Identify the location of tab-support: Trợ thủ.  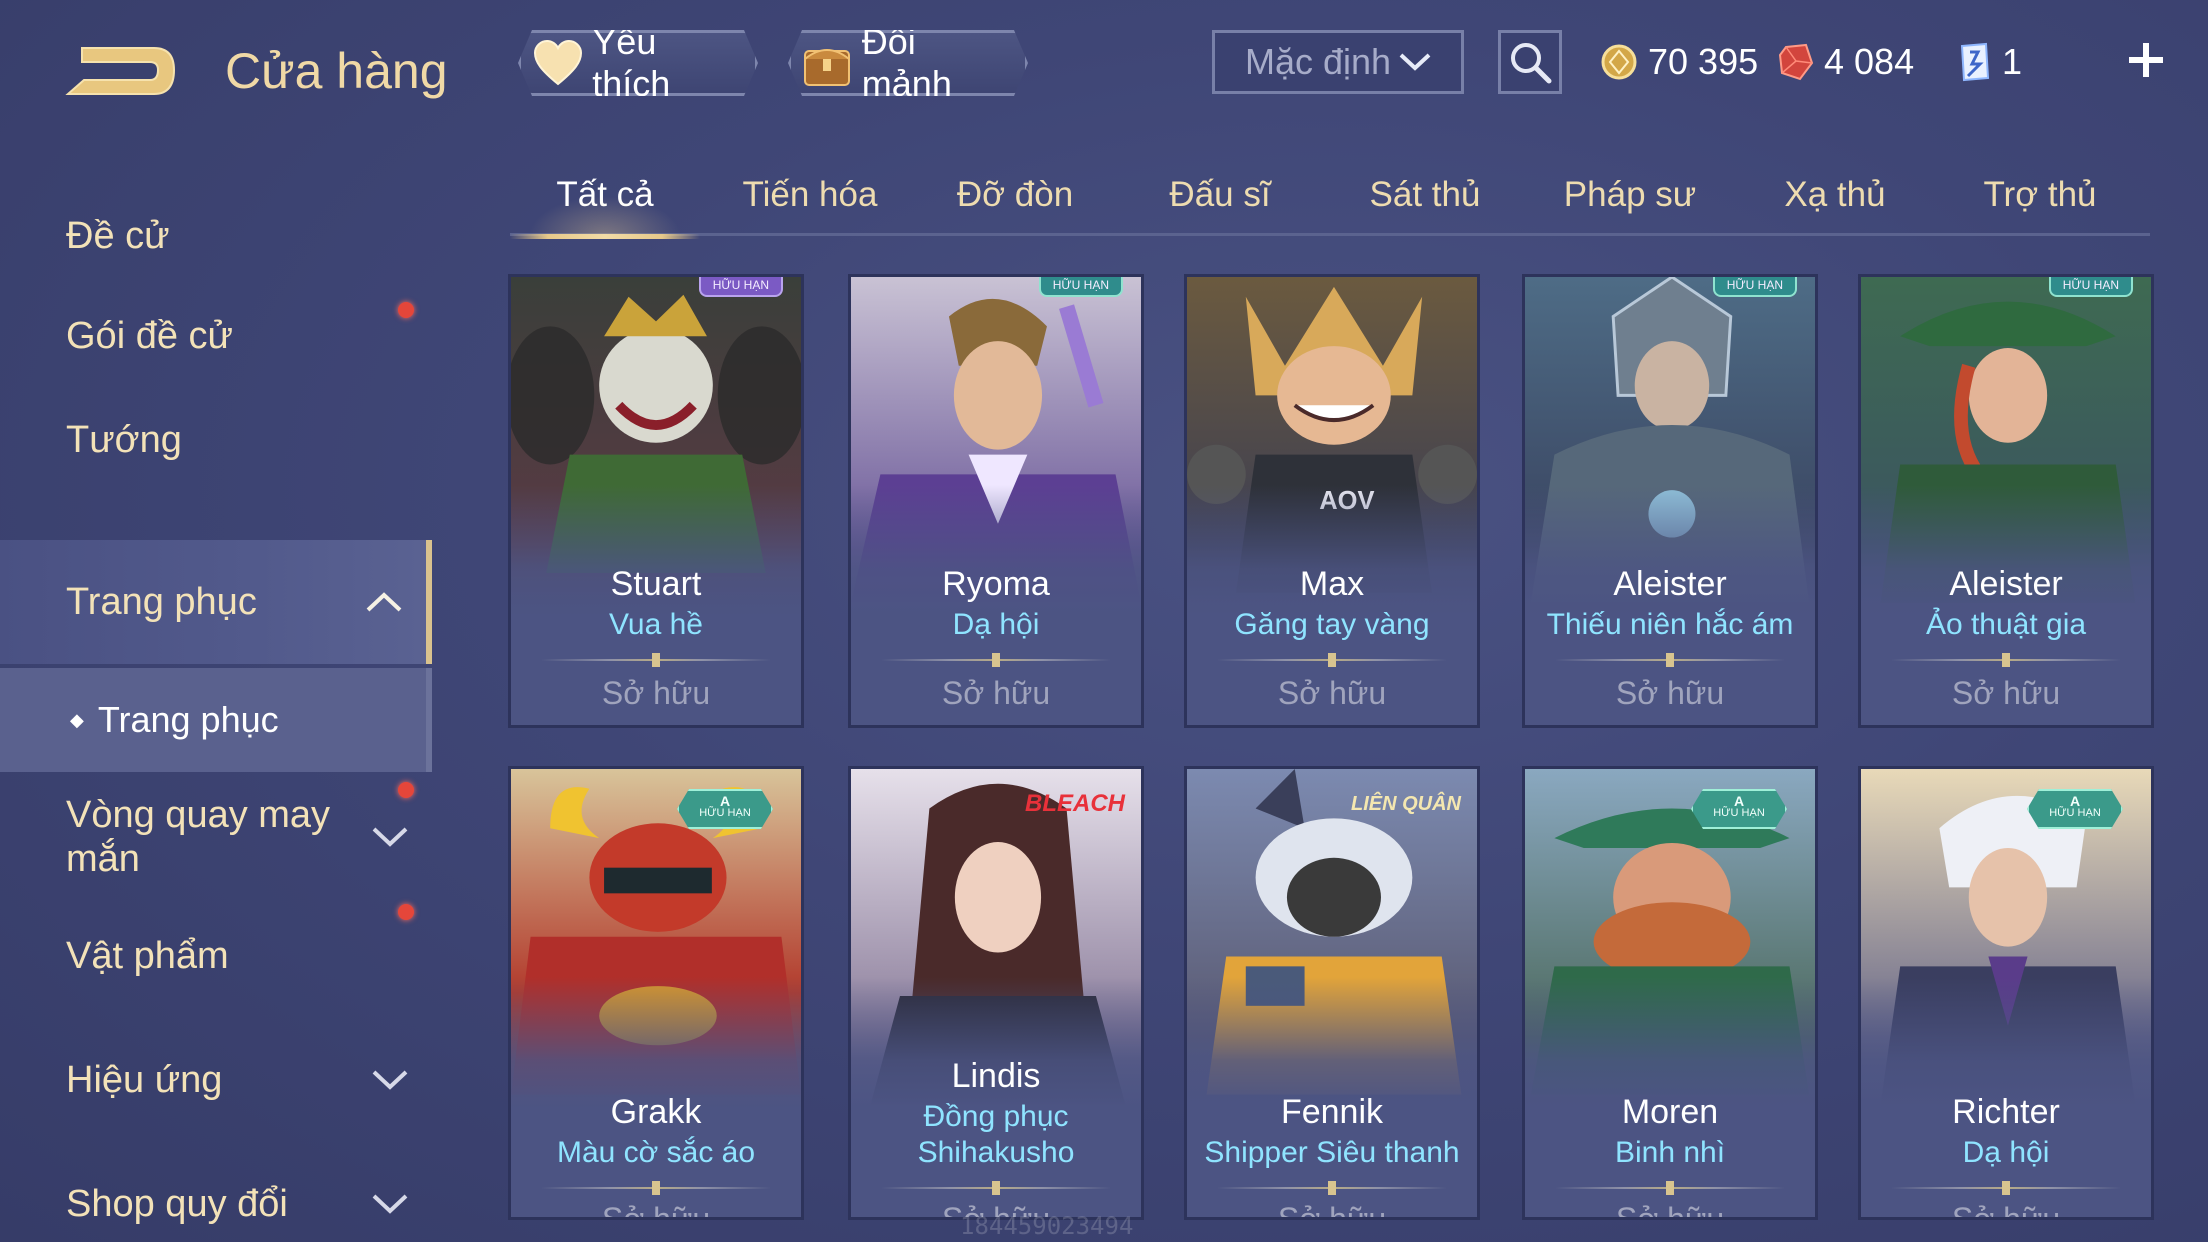
(2040, 198).